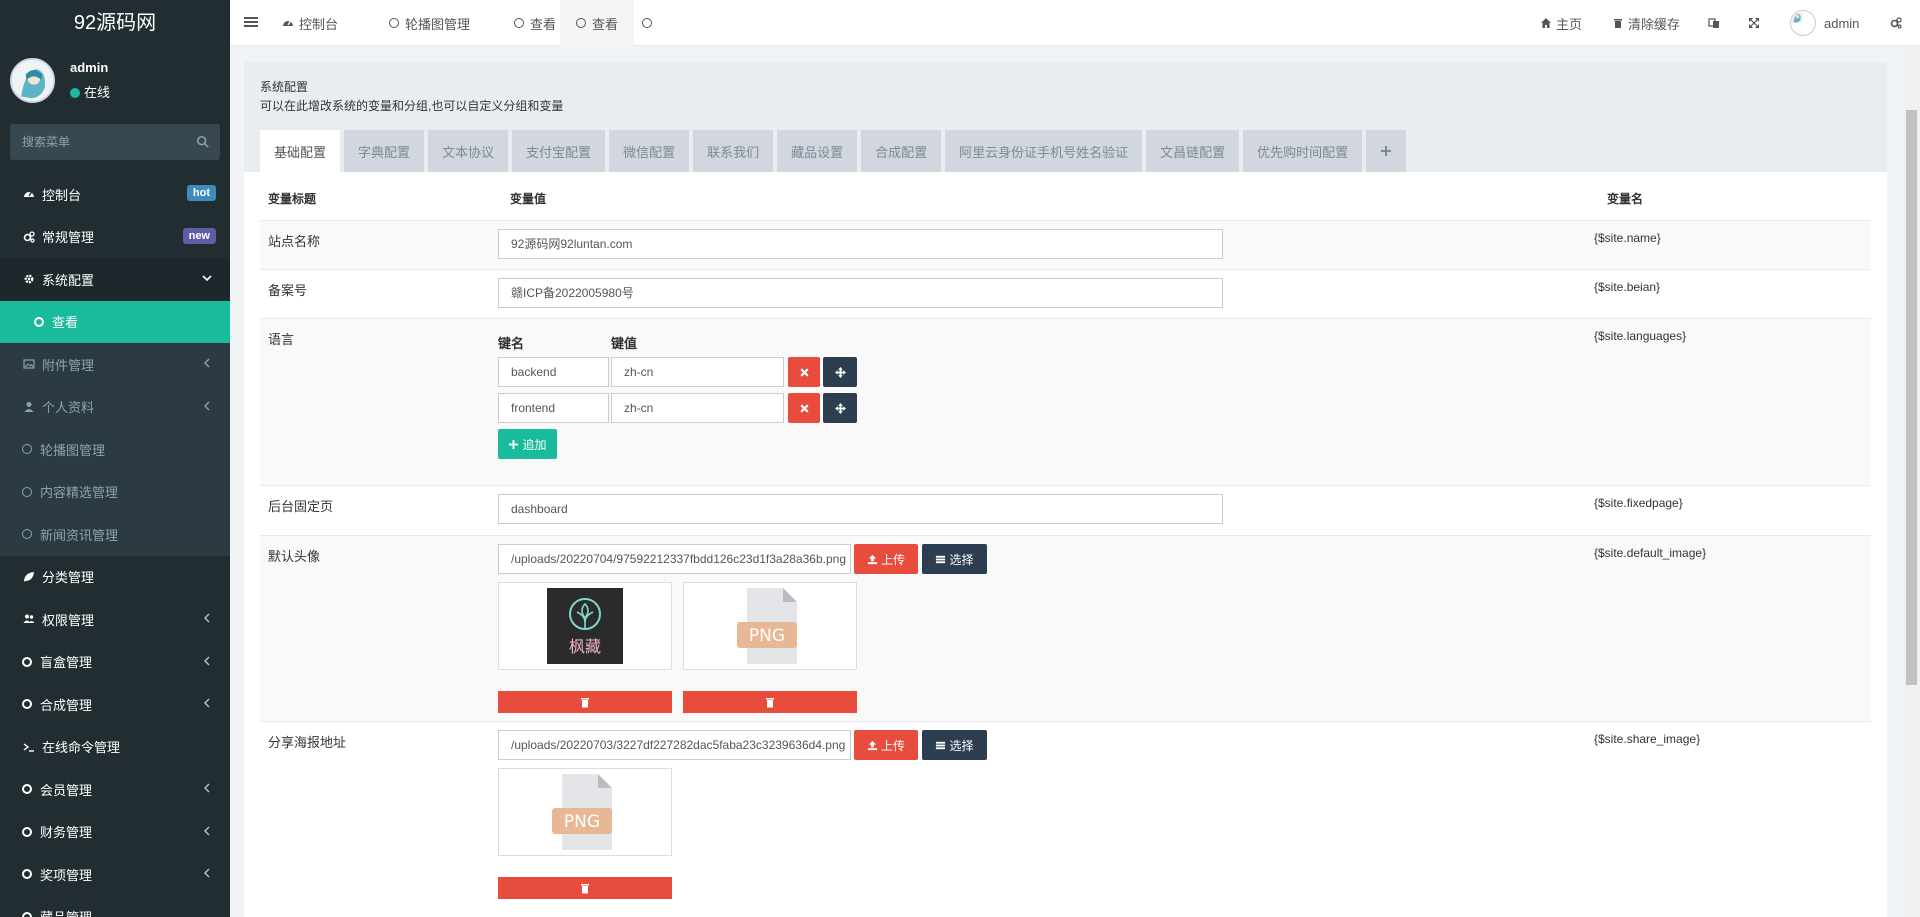 This screenshot has width=1920, height=917. I want to click on row-varname: {$site.share_image}, so click(1647, 739).